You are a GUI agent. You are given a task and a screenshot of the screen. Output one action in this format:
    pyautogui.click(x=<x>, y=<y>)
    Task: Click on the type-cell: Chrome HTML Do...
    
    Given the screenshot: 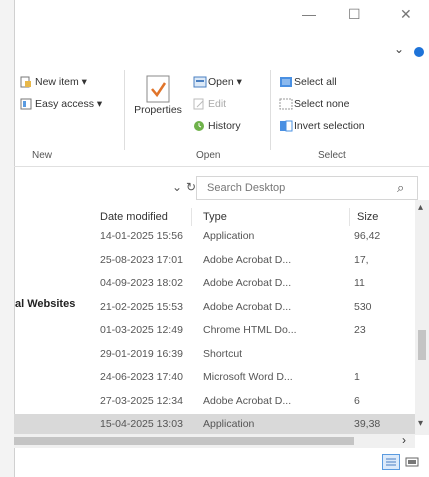 What is the action you would take?
    pyautogui.click(x=250, y=330)
    